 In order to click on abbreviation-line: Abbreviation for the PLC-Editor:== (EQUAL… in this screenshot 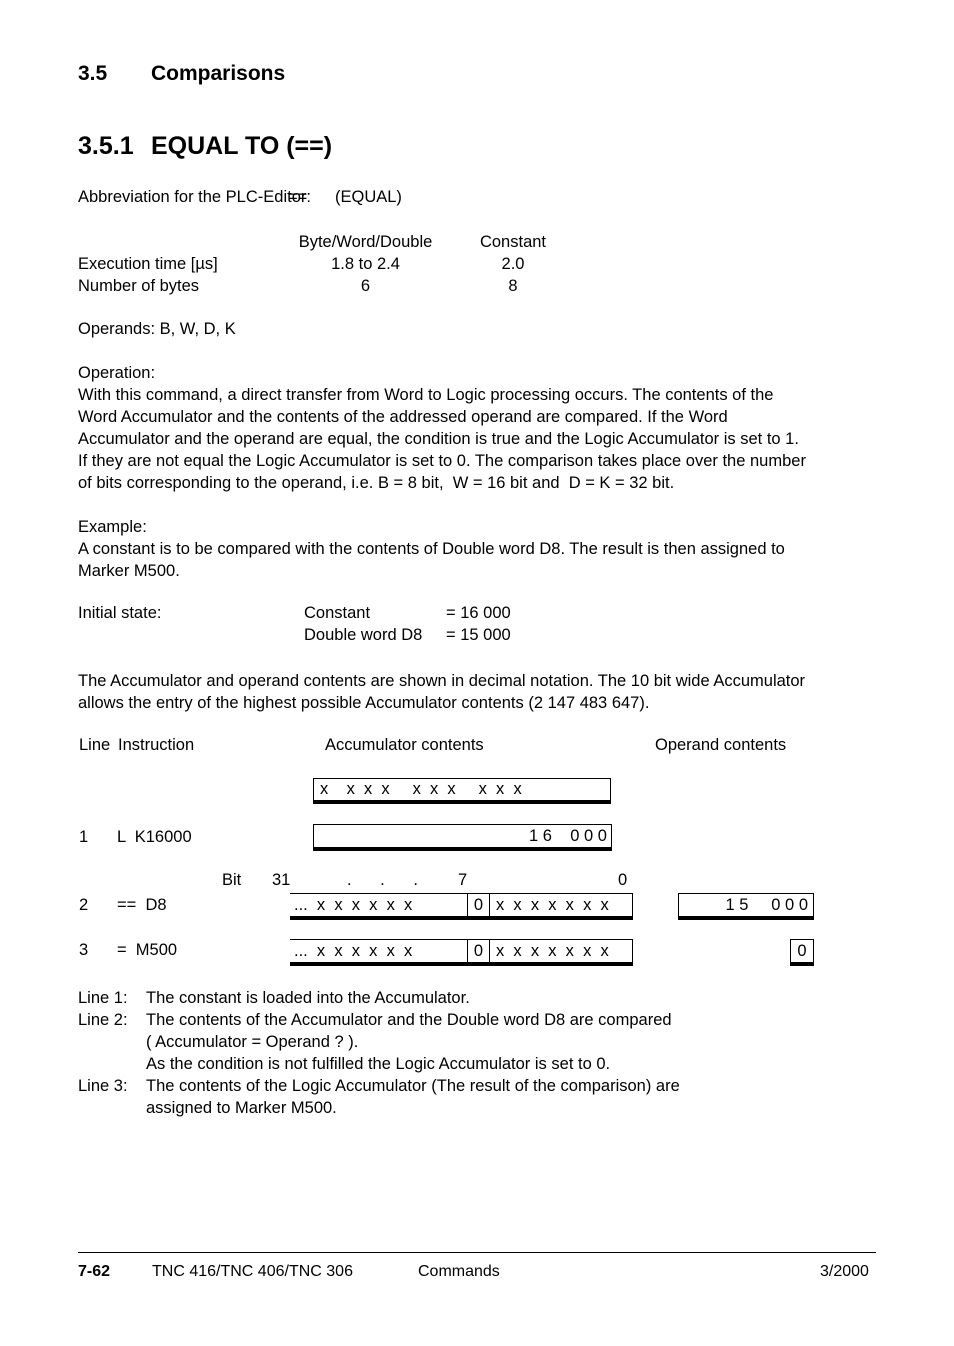, I will do `click(240, 197)`.